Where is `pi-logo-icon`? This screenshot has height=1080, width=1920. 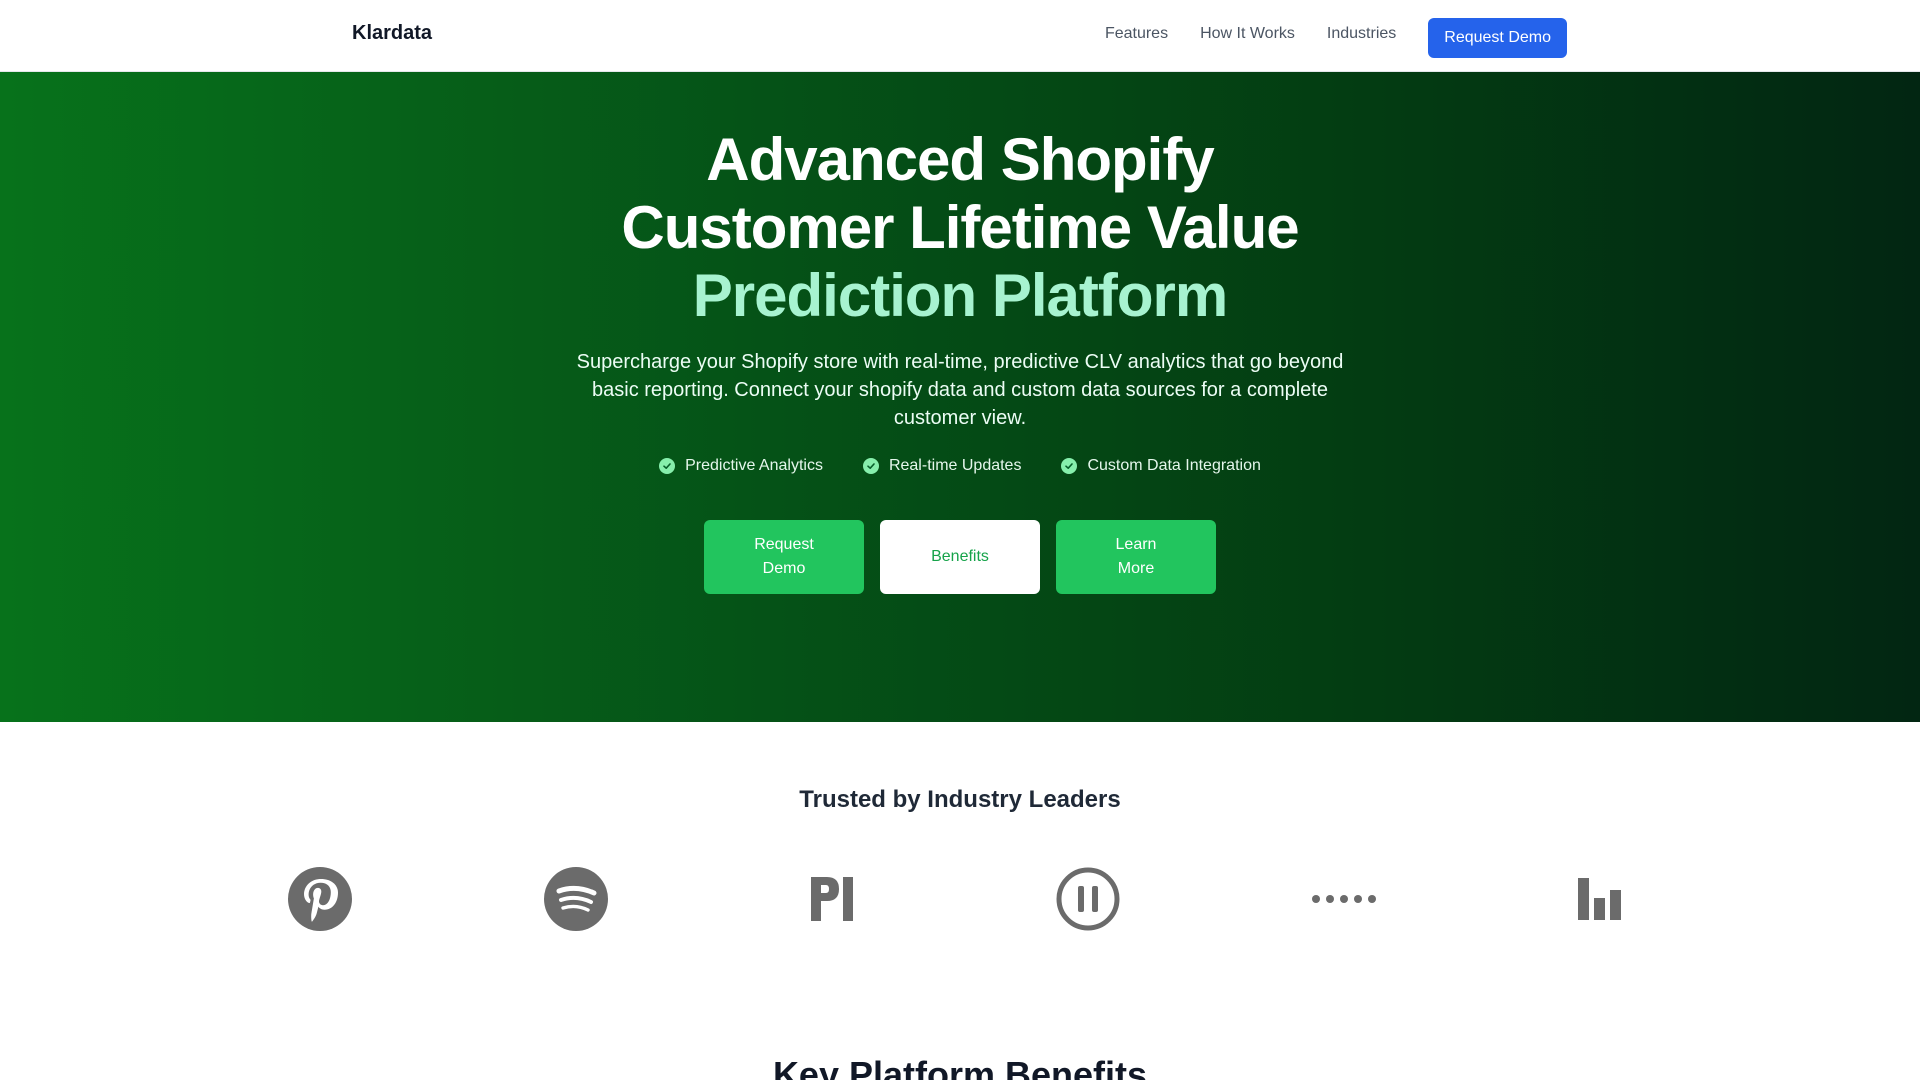 pi-logo-icon is located at coordinates (832, 899).